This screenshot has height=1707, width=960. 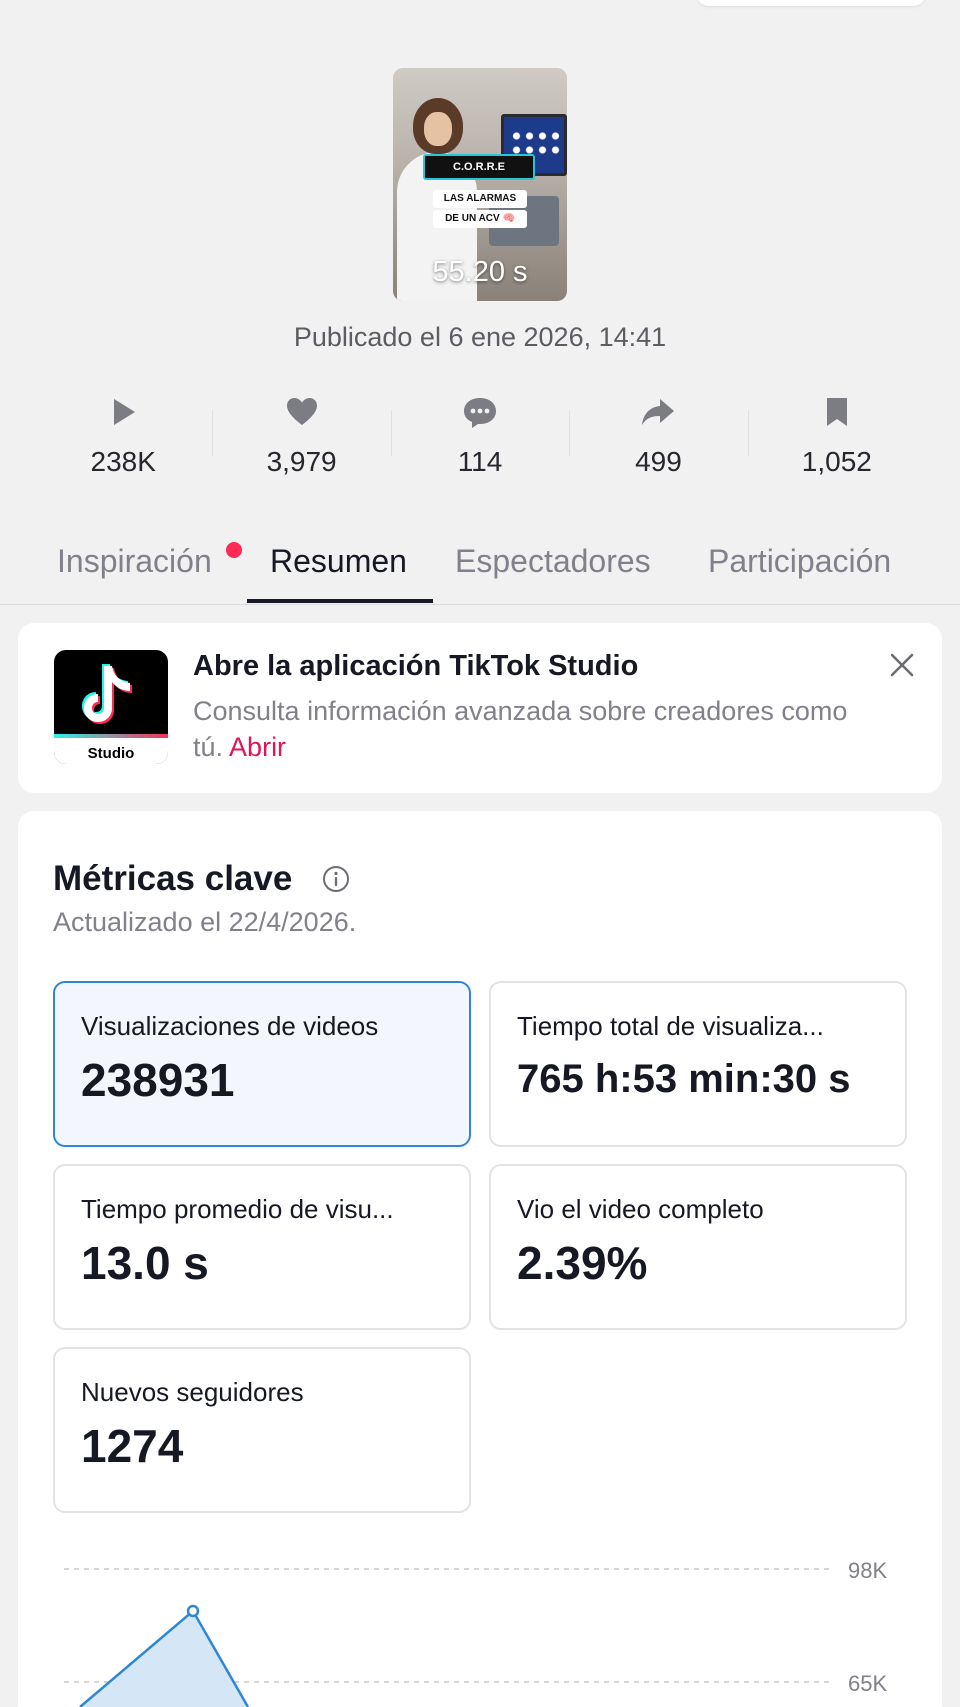 I want to click on metric-value: 238931, so click(x=158, y=1080).